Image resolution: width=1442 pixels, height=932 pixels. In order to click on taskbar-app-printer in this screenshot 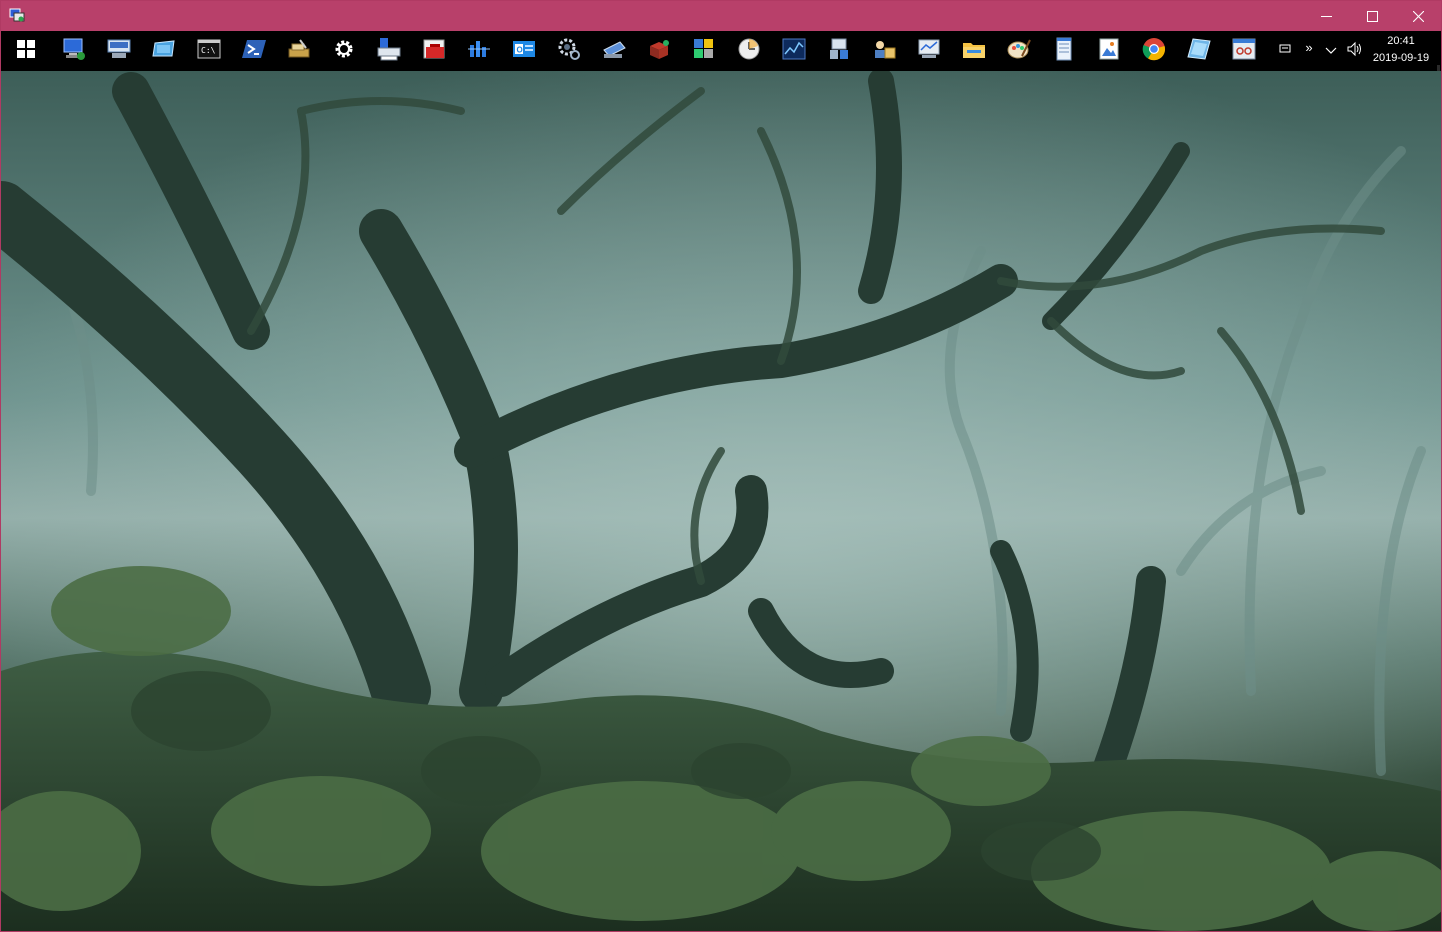, I will do `click(389, 51)`.